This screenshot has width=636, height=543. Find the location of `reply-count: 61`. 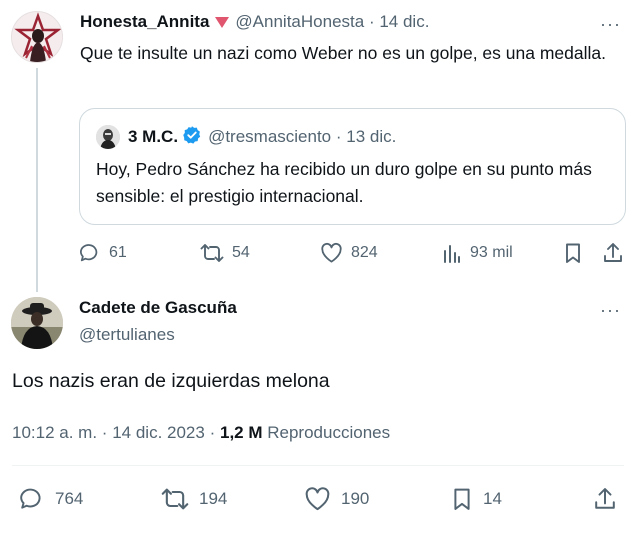

reply-count: 61 is located at coordinates (118, 252).